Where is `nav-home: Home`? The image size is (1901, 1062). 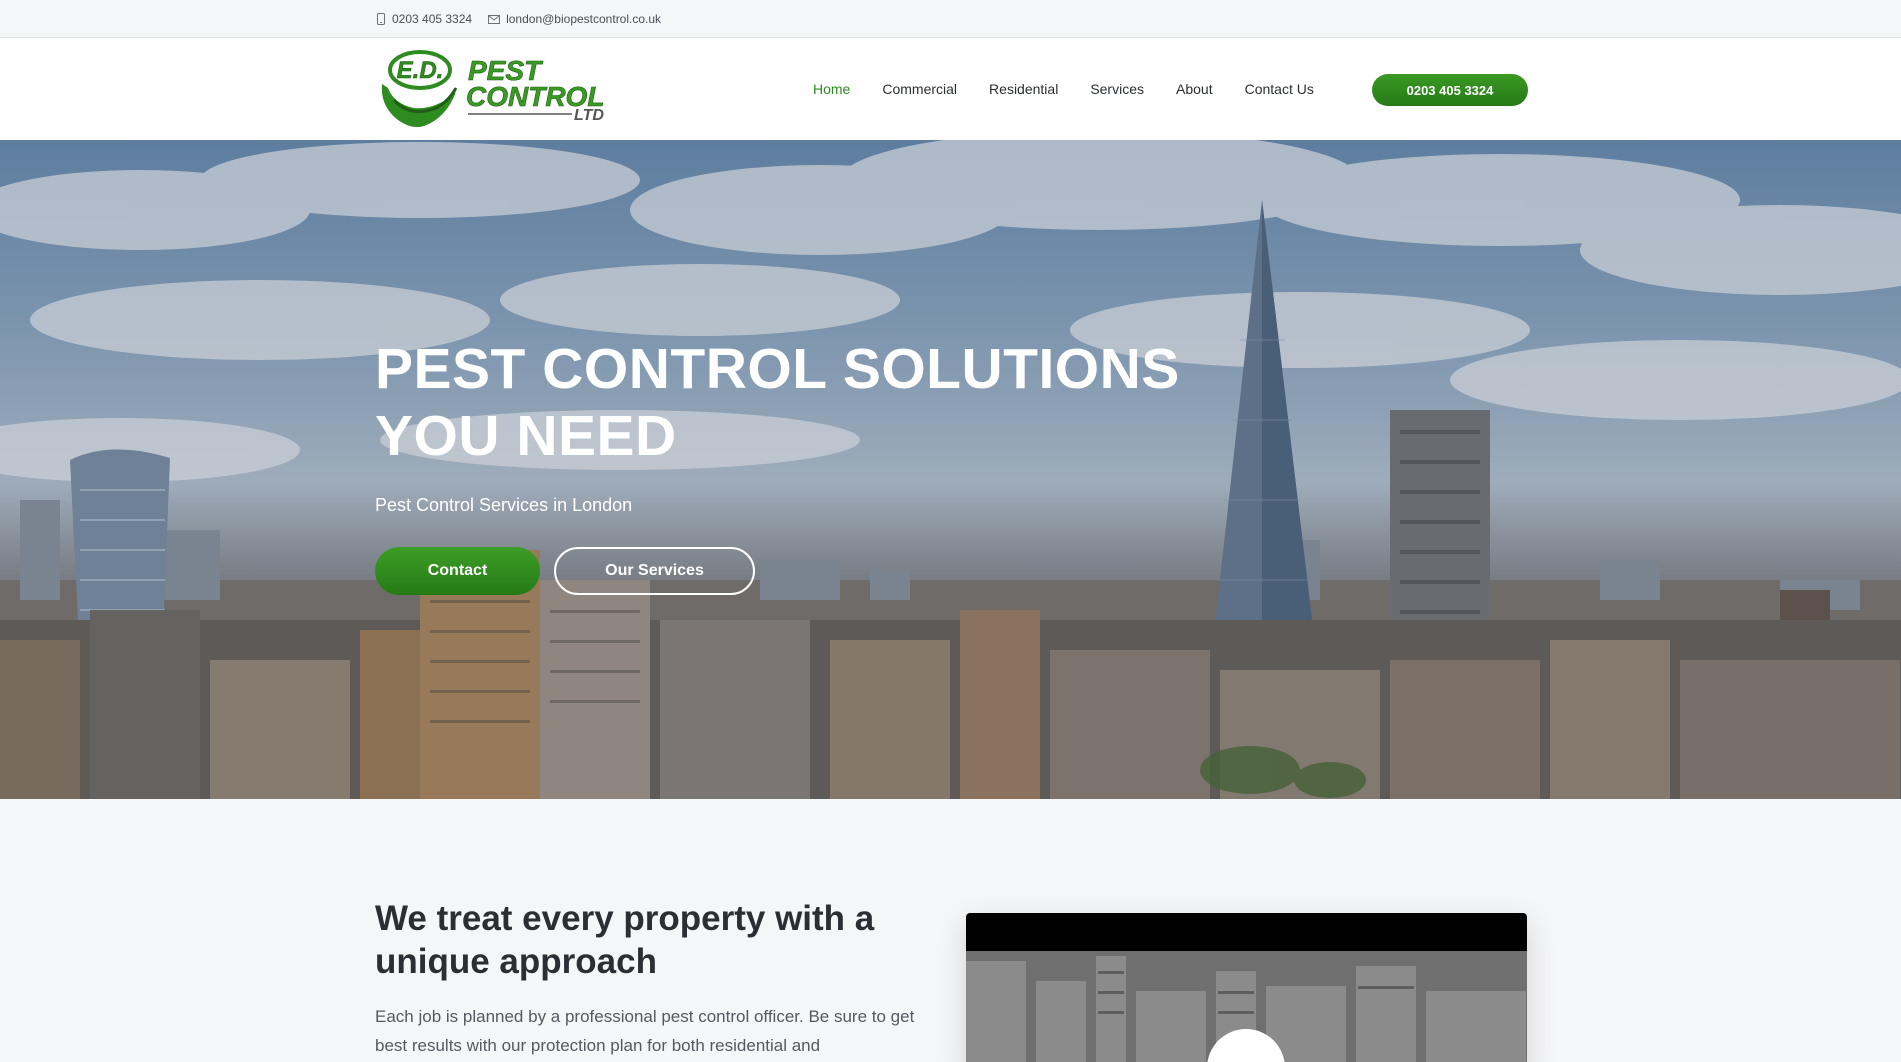 nav-home: Home is located at coordinates (831, 89).